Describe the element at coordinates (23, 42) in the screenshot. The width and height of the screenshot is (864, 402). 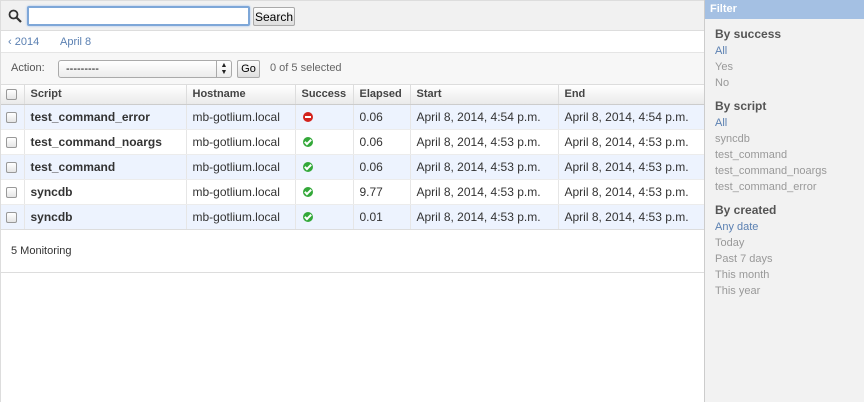
I see `date-back-link: ‹ 2014` at that location.